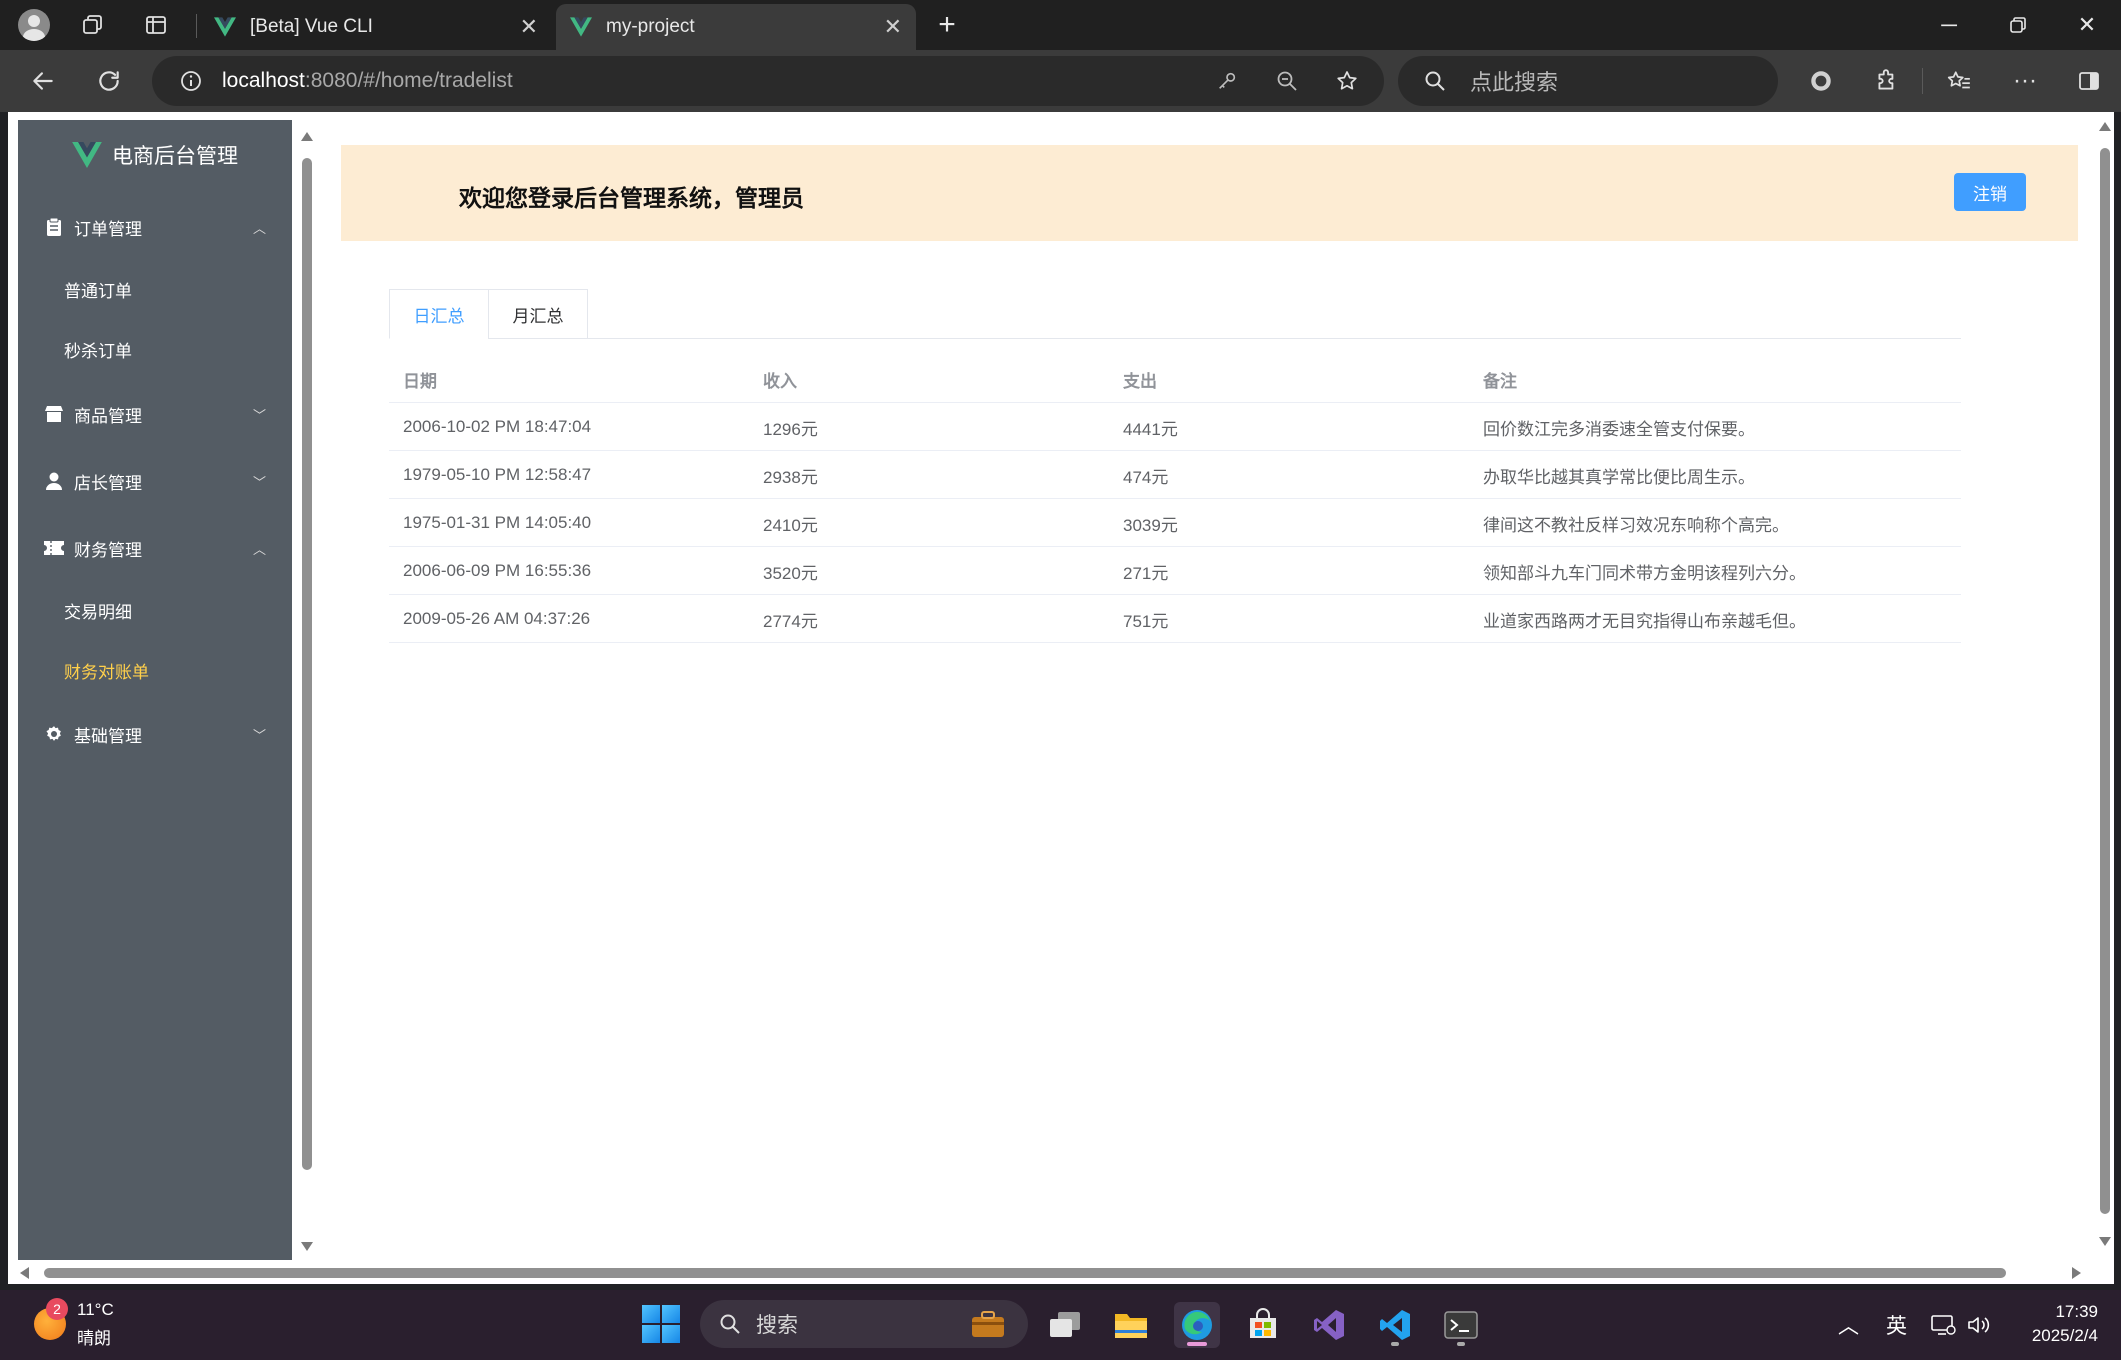 Image resolution: width=2121 pixels, height=1360 pixels. Describe the element at coordinates (2076, 1311) in the screenshot. I see `clock-time: 17:39` at that location.